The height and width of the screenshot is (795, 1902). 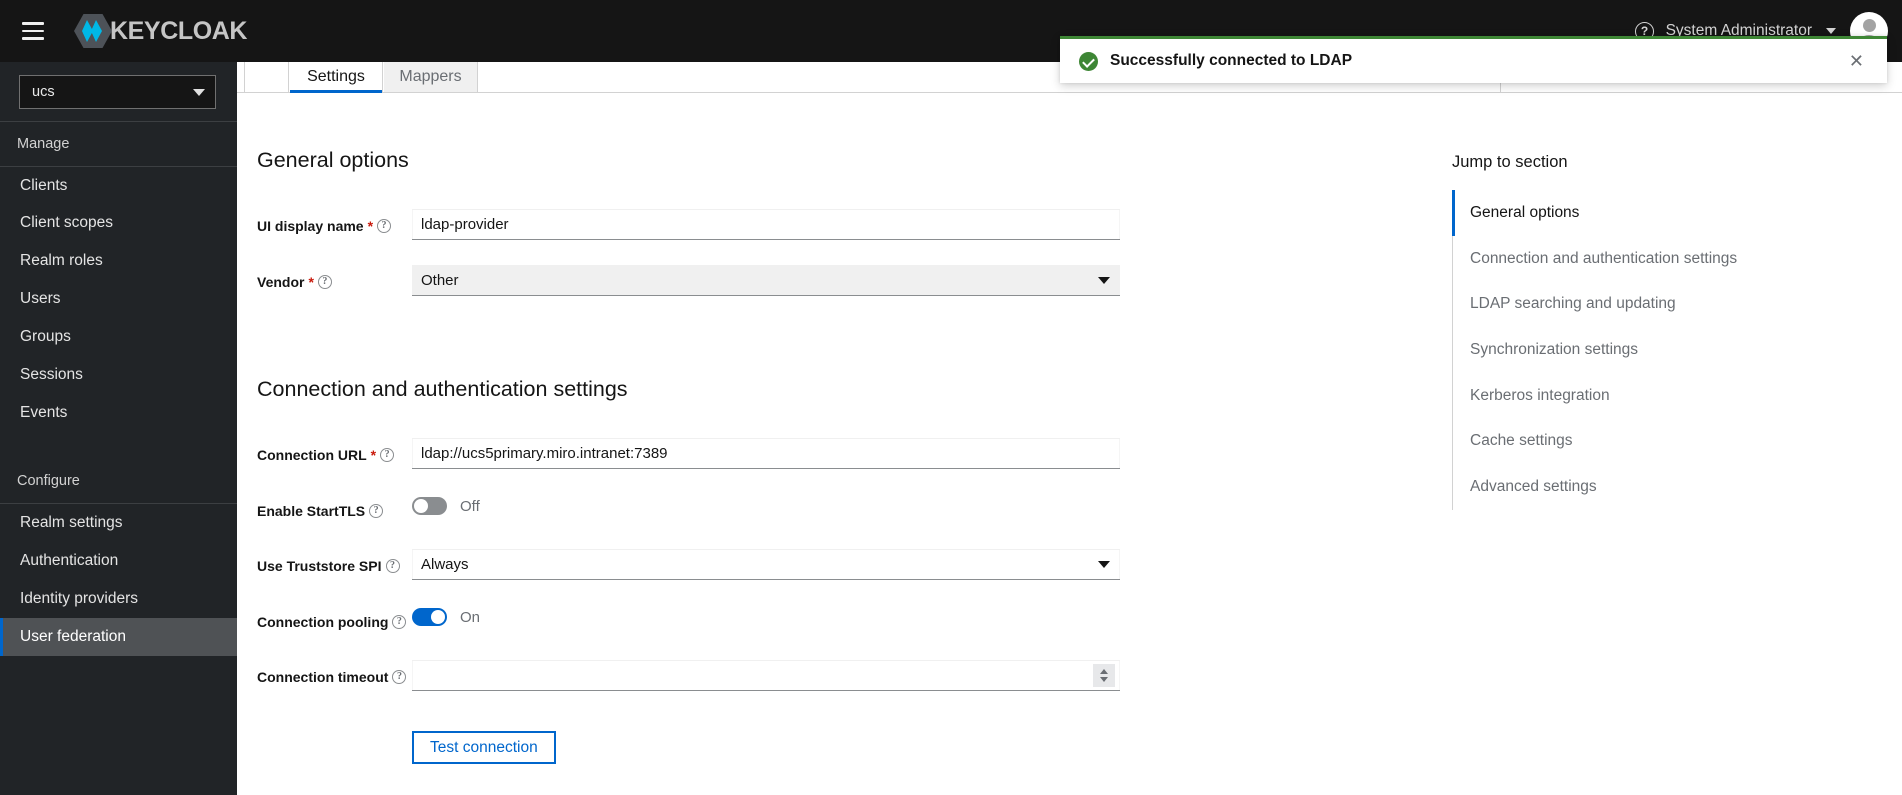 What do you see at coordinates (334, 222) in the screenshot?
I see `field-label-wrapper: UI display name * ?` at bounding box center [334, 222].